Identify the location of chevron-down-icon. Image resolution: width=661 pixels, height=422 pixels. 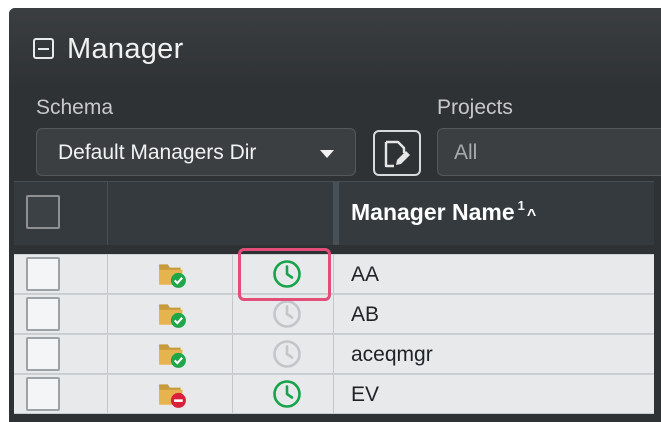
(327, 154).